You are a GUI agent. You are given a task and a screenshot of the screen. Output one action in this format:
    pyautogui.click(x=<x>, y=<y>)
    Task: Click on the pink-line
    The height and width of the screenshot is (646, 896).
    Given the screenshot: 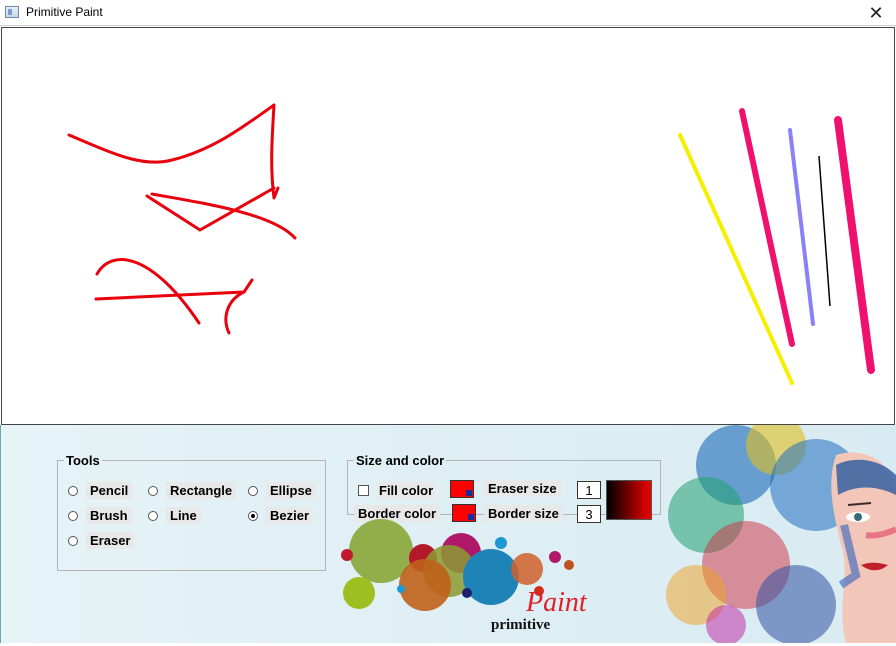 What is the action you would take?
    pyautogui.click(x=767, y=227)
    